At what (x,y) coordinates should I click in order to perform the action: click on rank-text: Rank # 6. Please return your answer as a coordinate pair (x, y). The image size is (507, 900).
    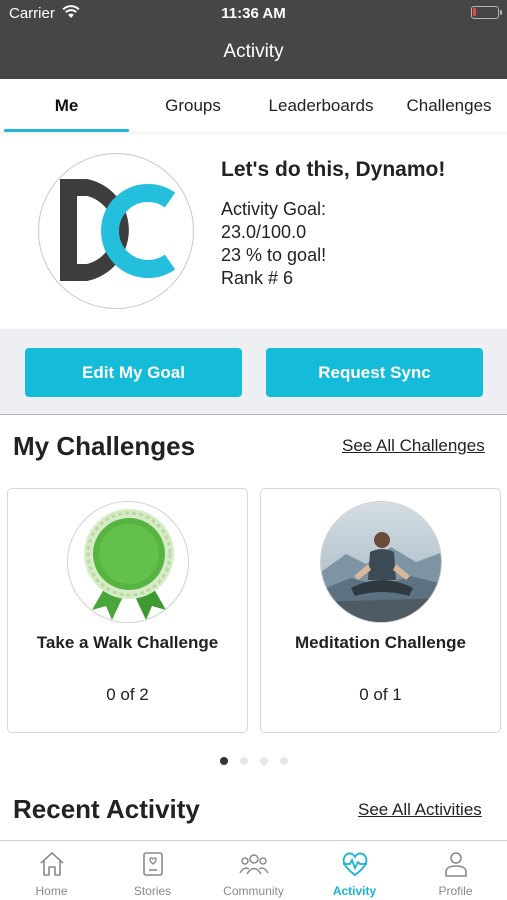
    Looking at the image, I should click on (257, 278).